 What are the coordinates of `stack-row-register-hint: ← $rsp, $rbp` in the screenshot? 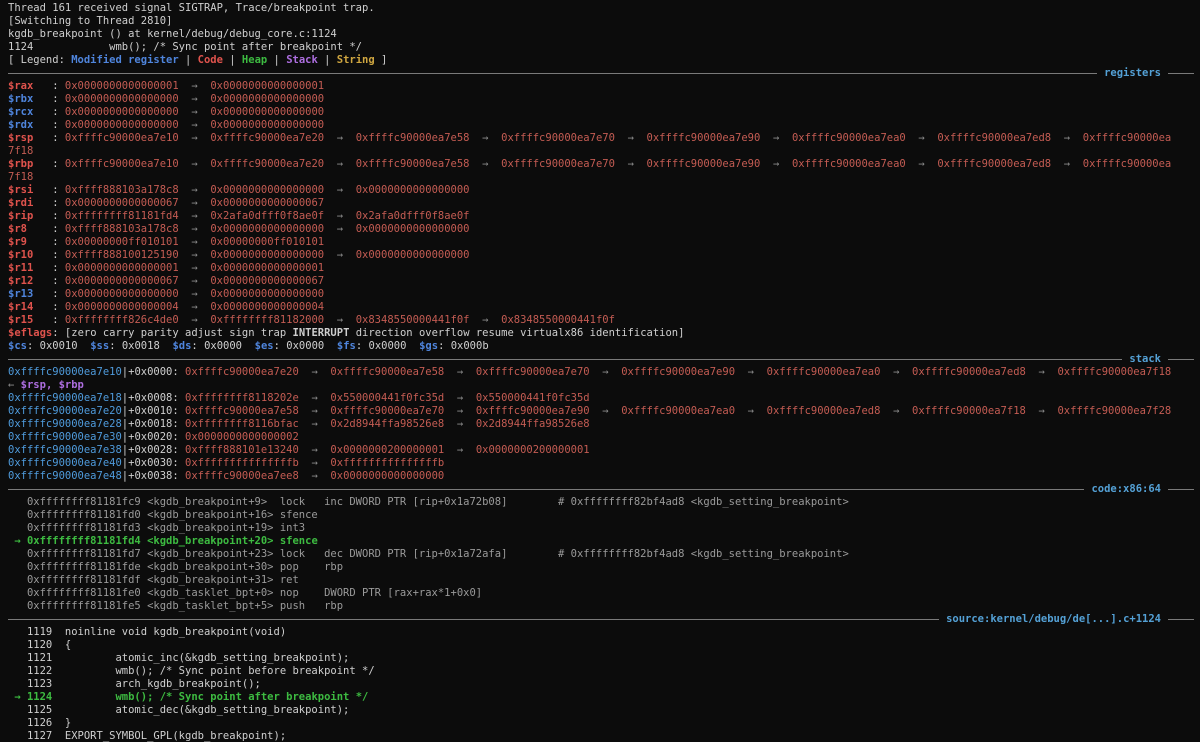 It's located at (604, 385).